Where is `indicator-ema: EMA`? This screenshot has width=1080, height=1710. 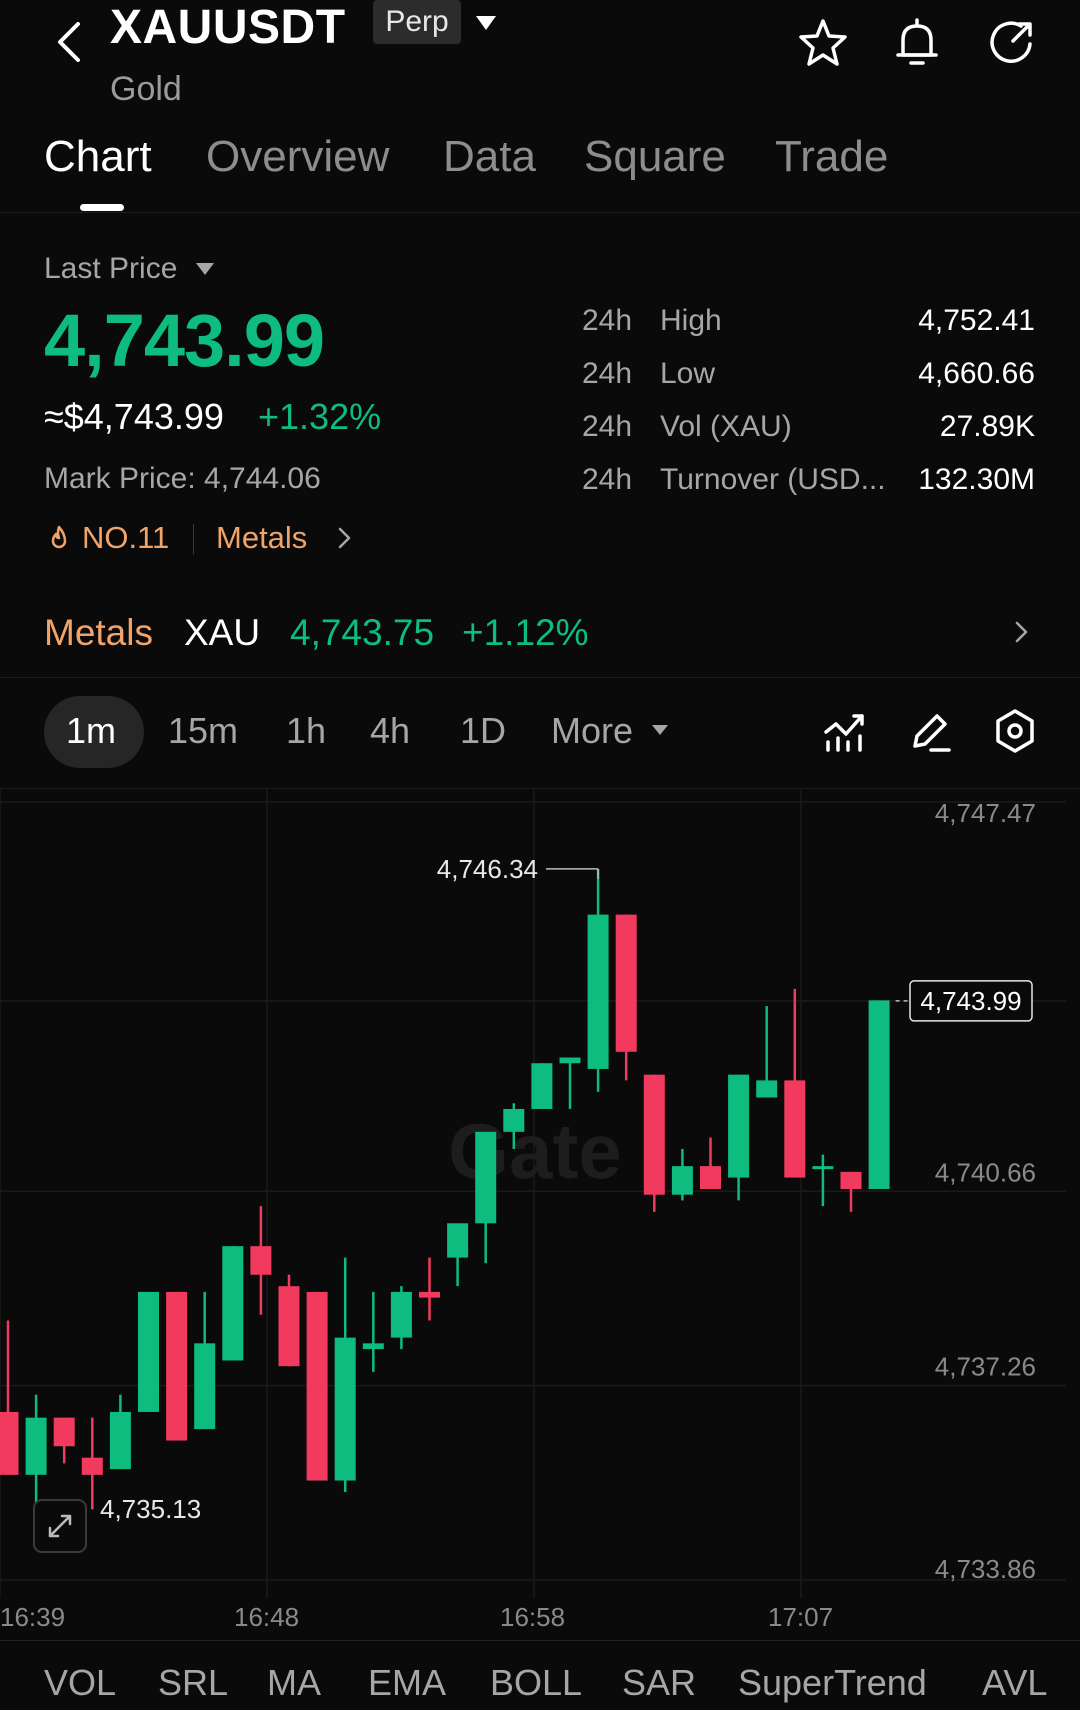 indicator-ema: EMA is located at coordinates (407, 1683).